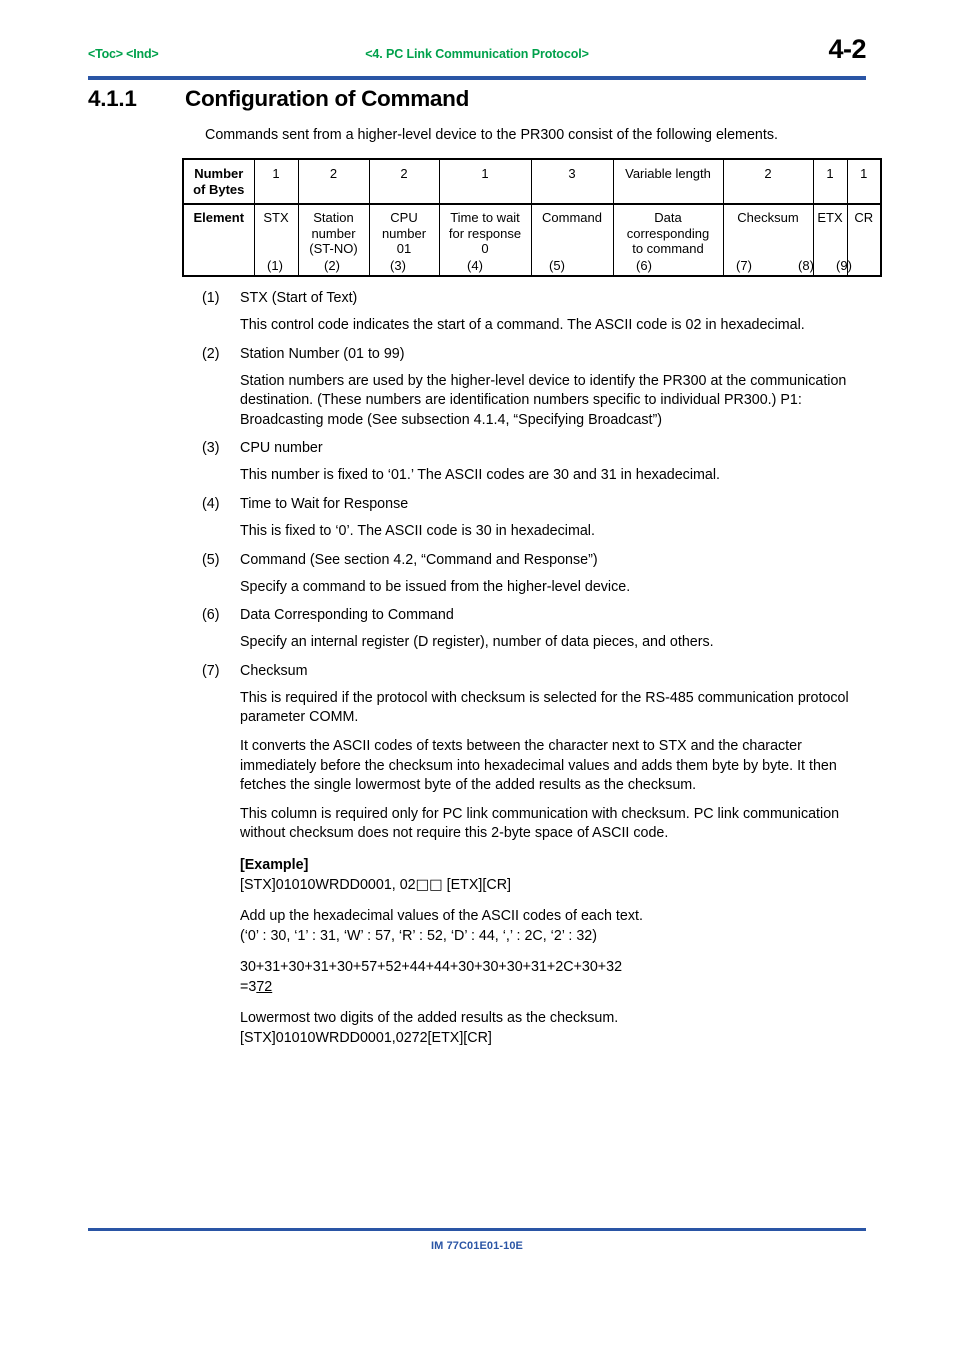 The height and width of the screenshot is (1351, 954). What do you see at coordinates (248, 986) in the screenshot?
I see `example-result-prefix: =3` at bounding box center [248, 986].